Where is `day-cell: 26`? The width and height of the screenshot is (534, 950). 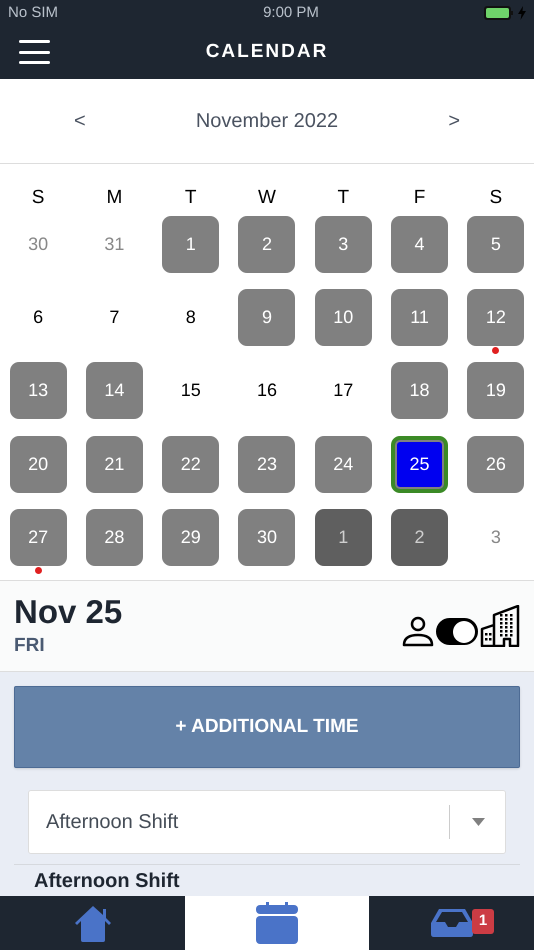 day-cell: 26 is located at coordinates (495, 464).